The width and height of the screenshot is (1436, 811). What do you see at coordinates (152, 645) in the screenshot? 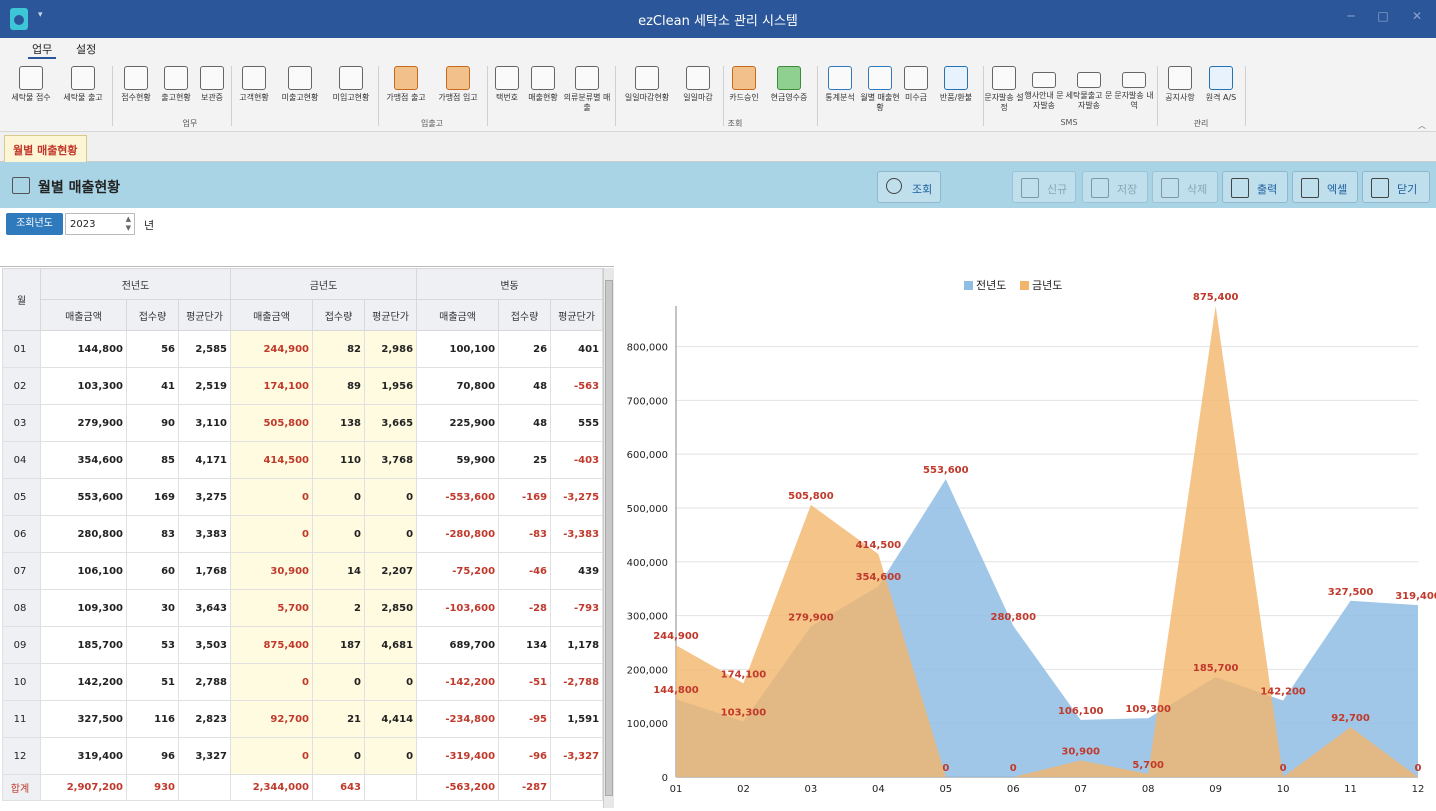
I see `table-cell: 53` at bounding box center [152, 645].